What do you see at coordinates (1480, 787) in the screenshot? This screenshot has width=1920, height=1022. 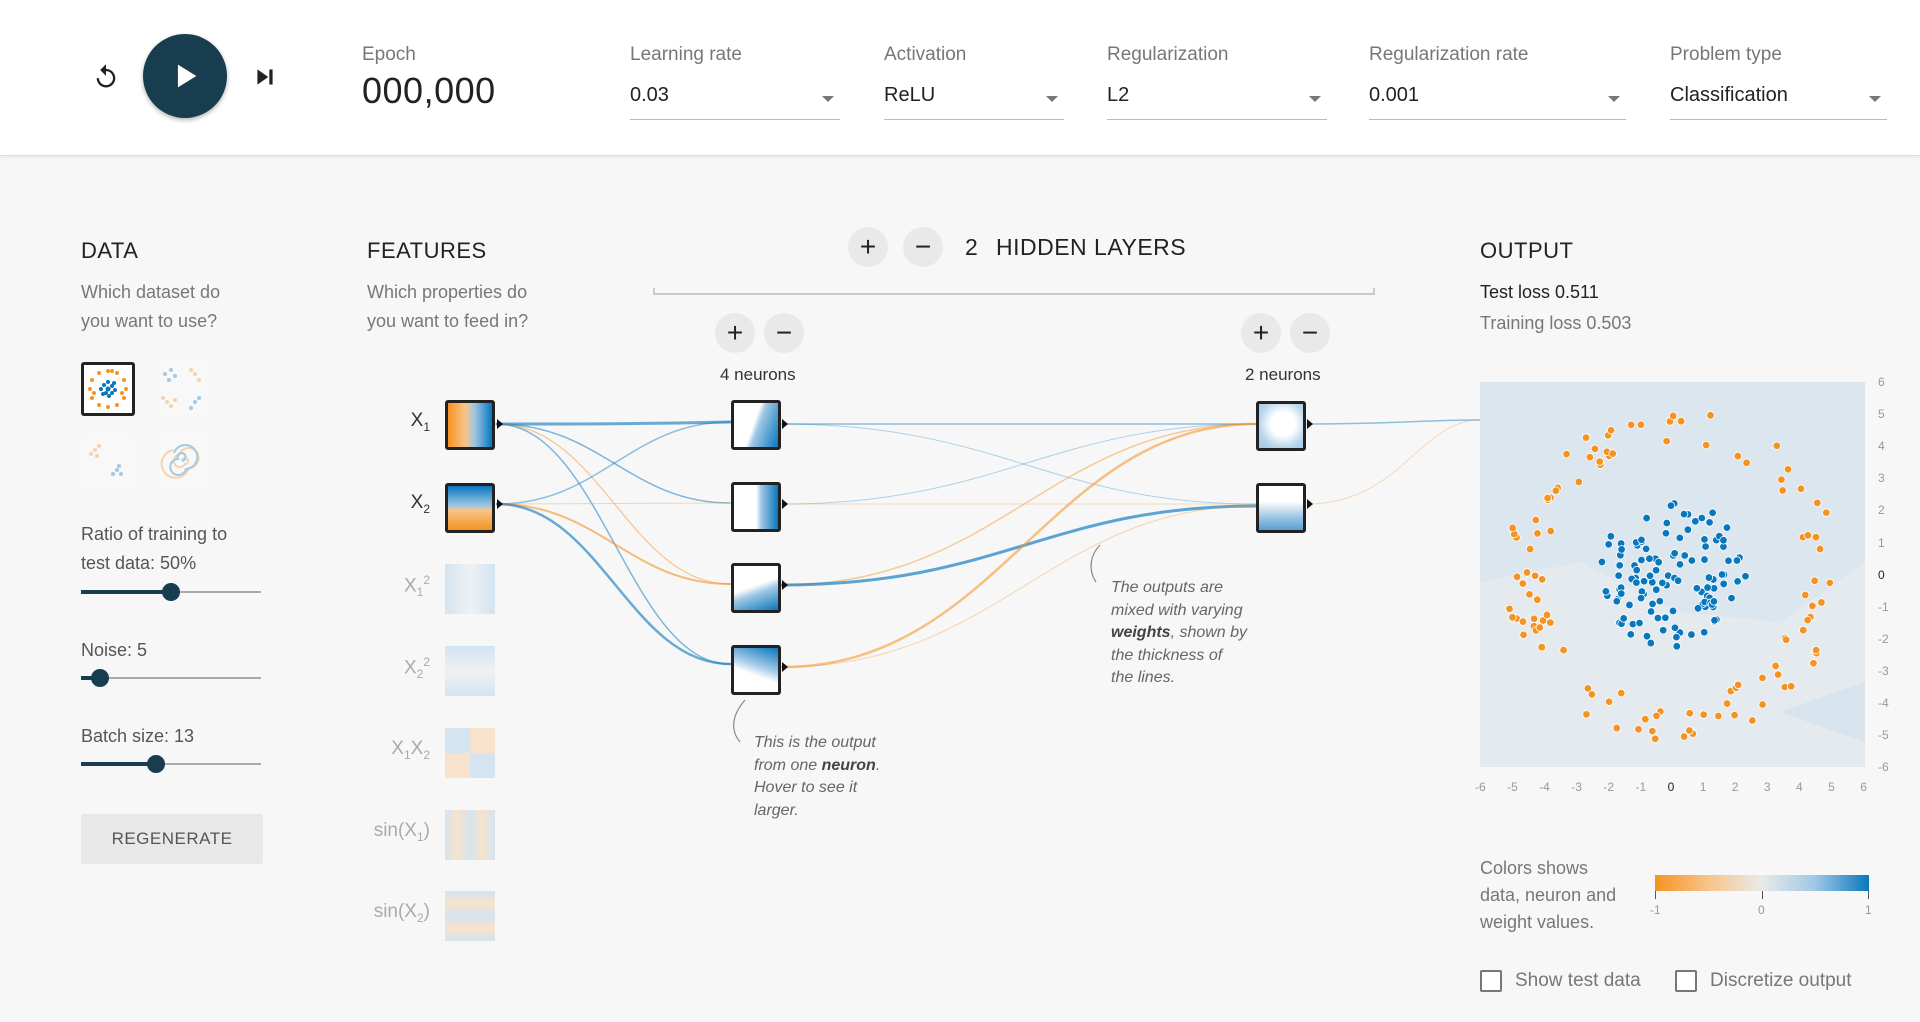 I see `x-tick: -6` at bounding box center [1480, 787].